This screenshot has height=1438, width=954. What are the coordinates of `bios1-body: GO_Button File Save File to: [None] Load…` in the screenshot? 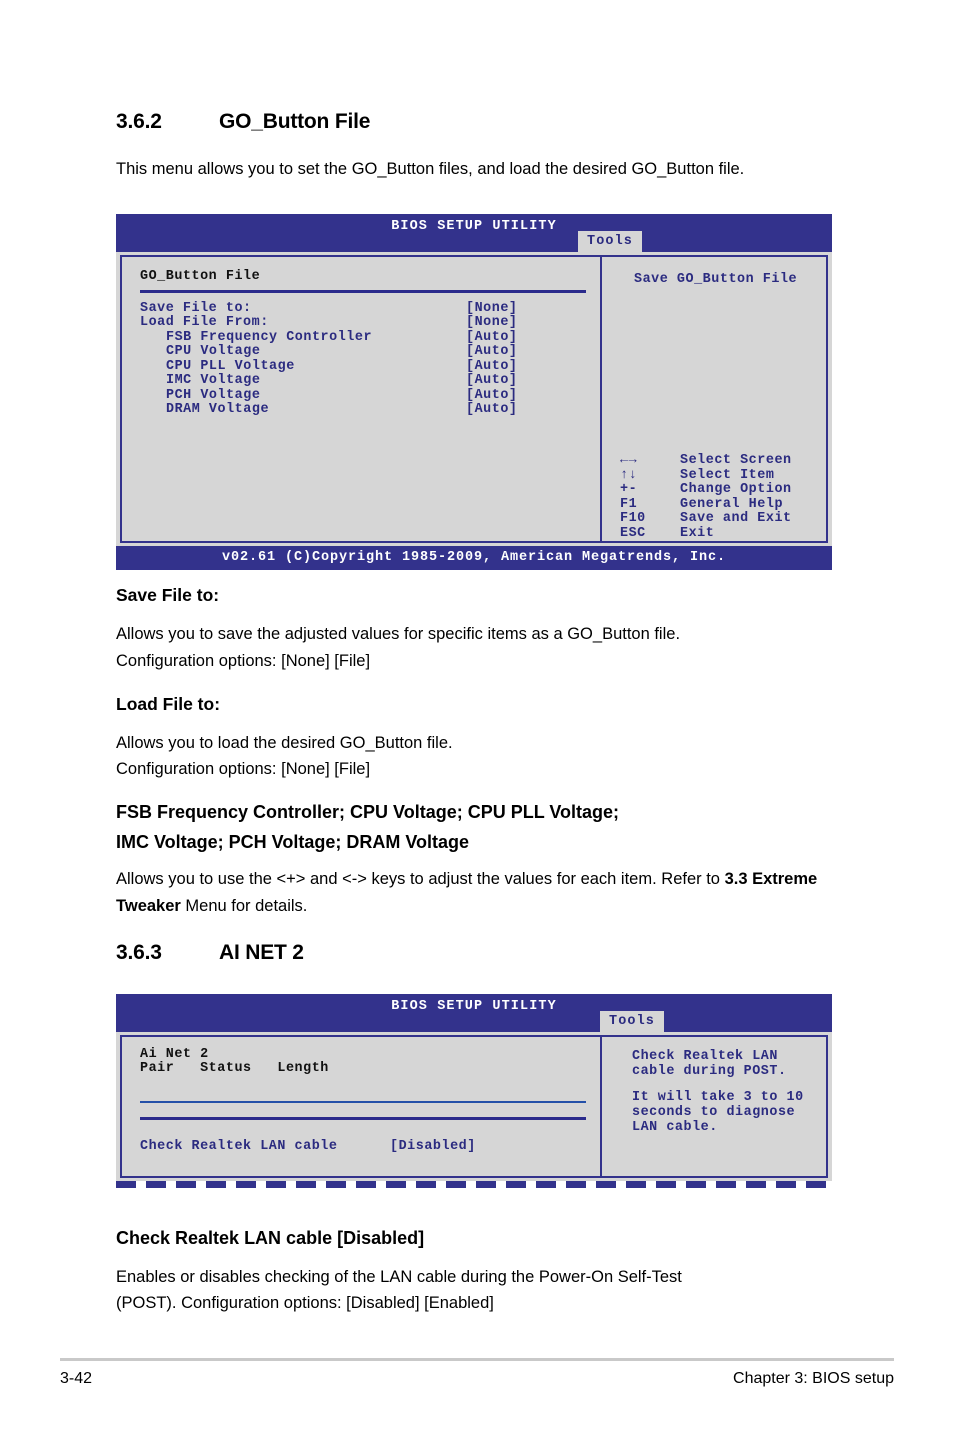 It's located at (474, 399).